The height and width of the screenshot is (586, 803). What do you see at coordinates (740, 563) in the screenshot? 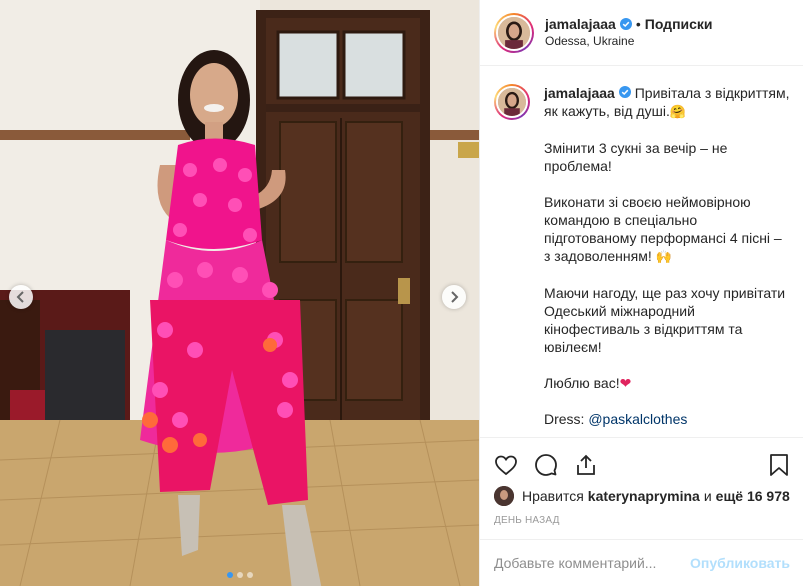
I see `publish-button: Опубликовать` at bounding box center [740, 563].